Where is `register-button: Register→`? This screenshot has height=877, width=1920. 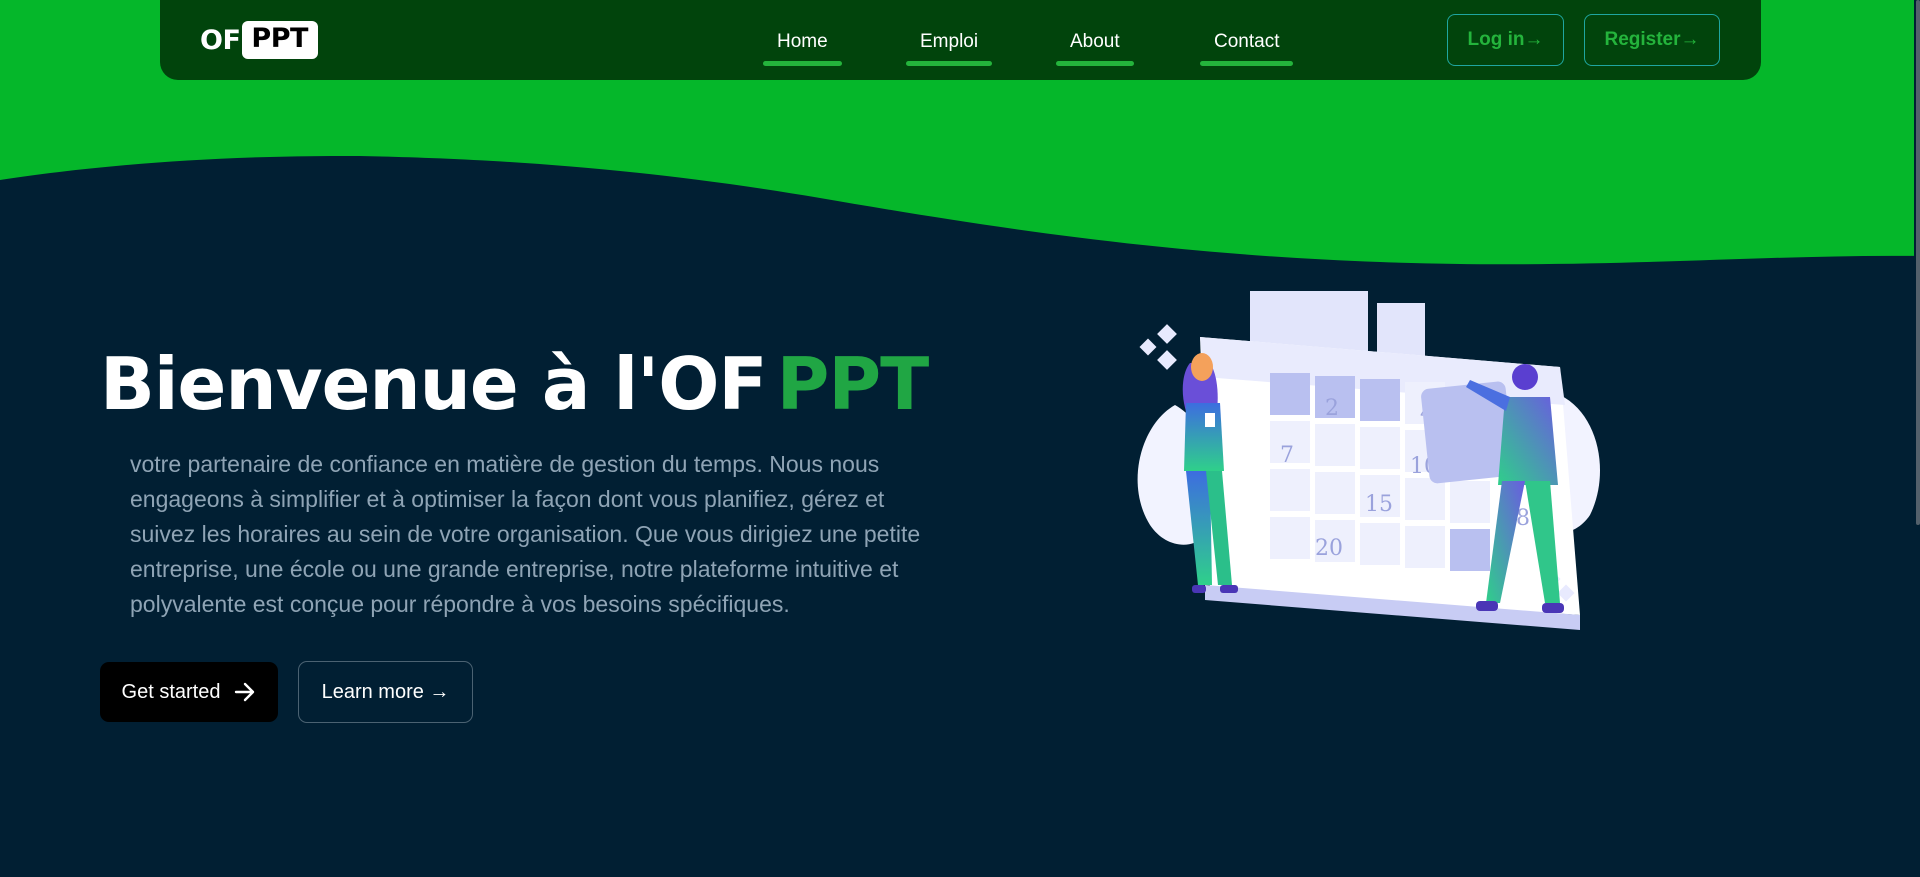 register-button: Register→ is located at coordinates (1652, 40).